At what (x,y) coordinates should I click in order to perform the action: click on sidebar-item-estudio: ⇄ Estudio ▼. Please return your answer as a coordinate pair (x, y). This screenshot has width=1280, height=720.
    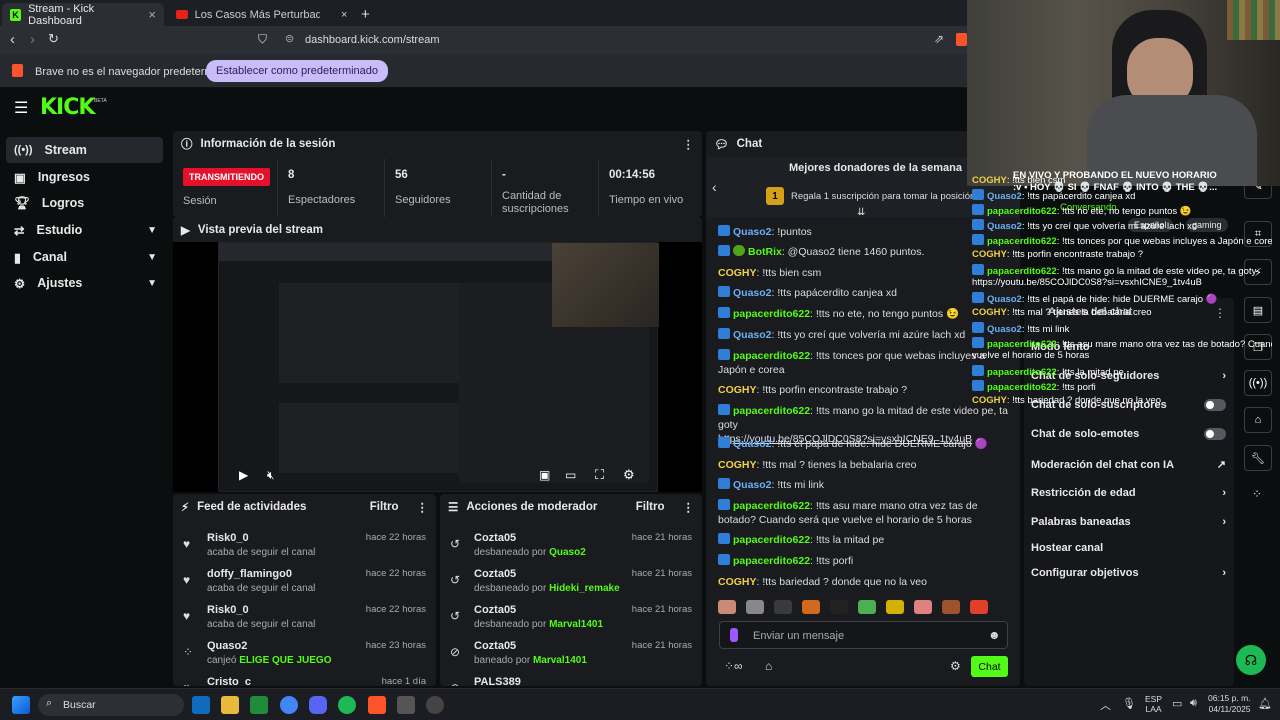
    Looking at the image, I should click on (84, 230).